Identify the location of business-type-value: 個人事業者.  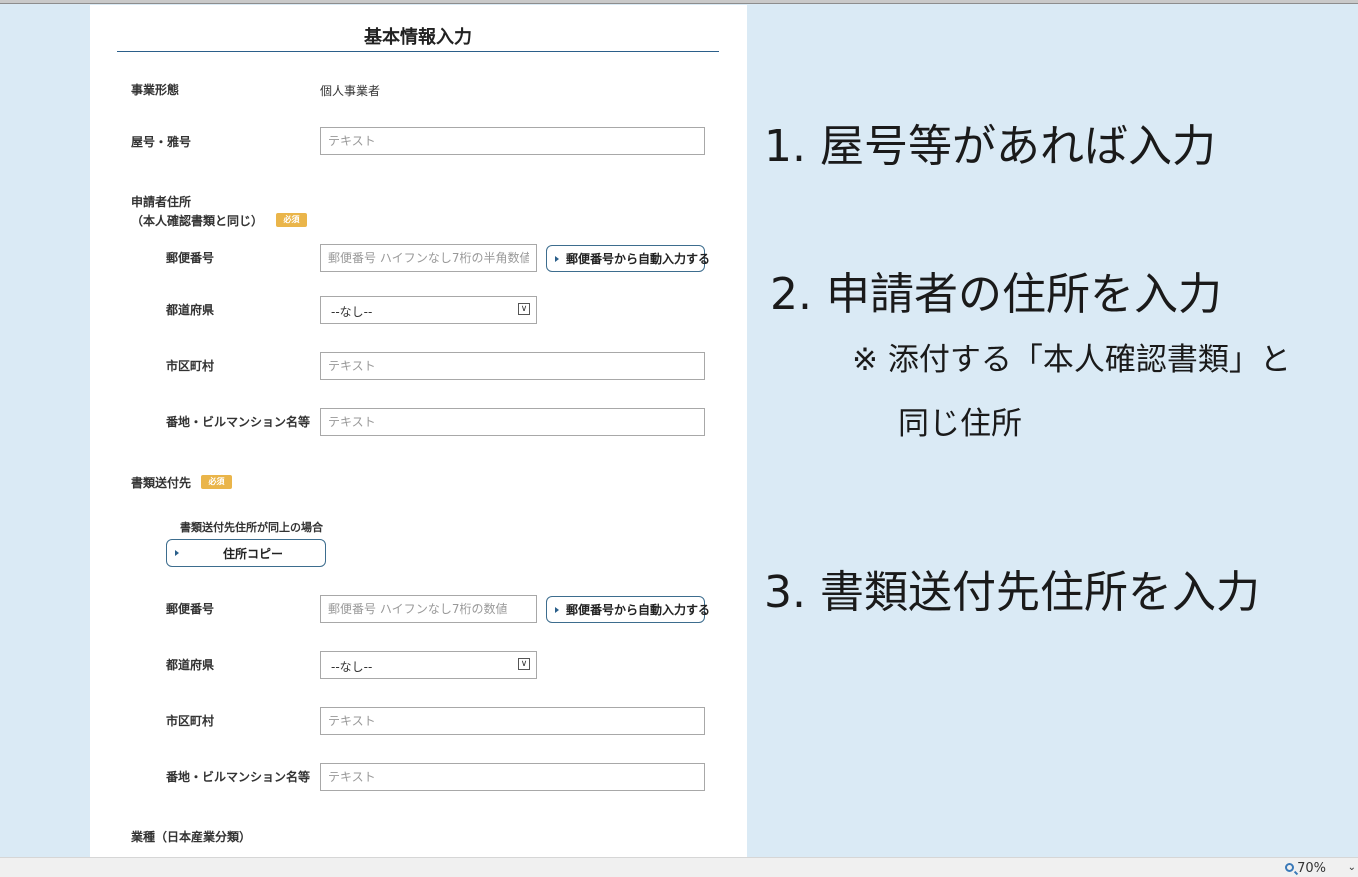
(350, 91).